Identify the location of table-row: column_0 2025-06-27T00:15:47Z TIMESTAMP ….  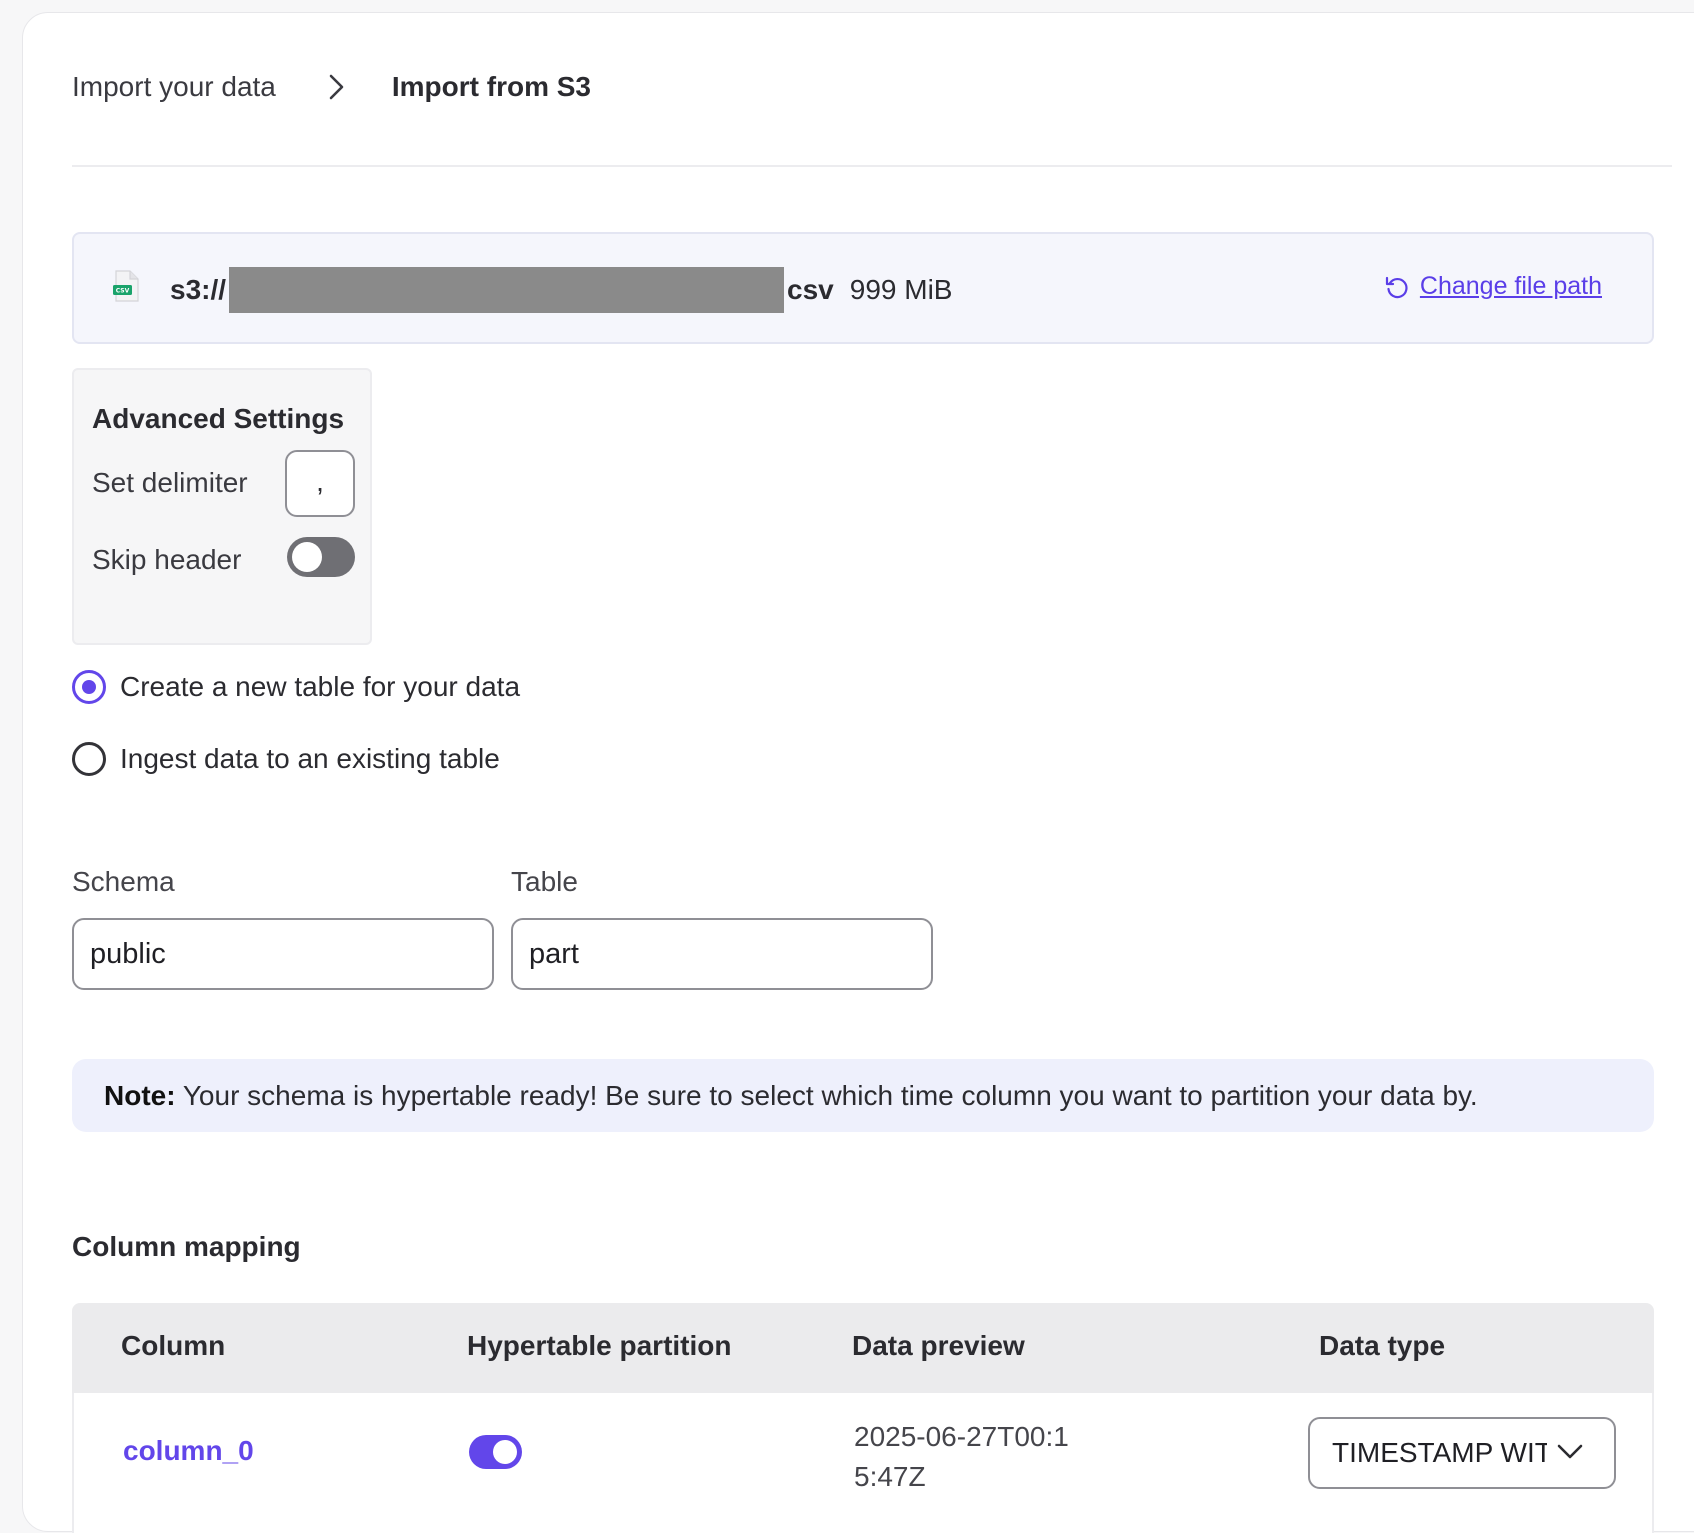
(863, 1463).